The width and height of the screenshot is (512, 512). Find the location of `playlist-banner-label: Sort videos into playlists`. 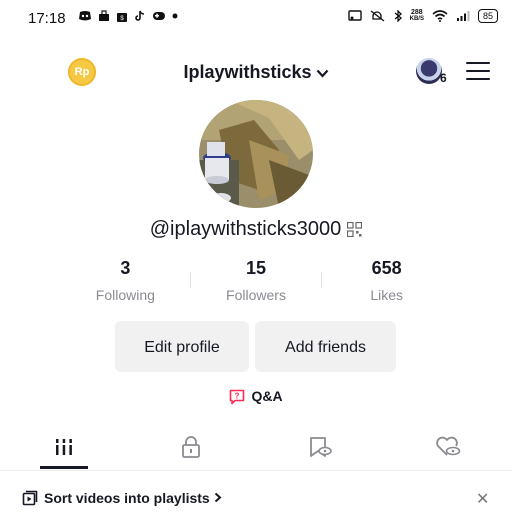

playlist-banner-label: Sort videos into playlists is located at coordinates (127, 498).